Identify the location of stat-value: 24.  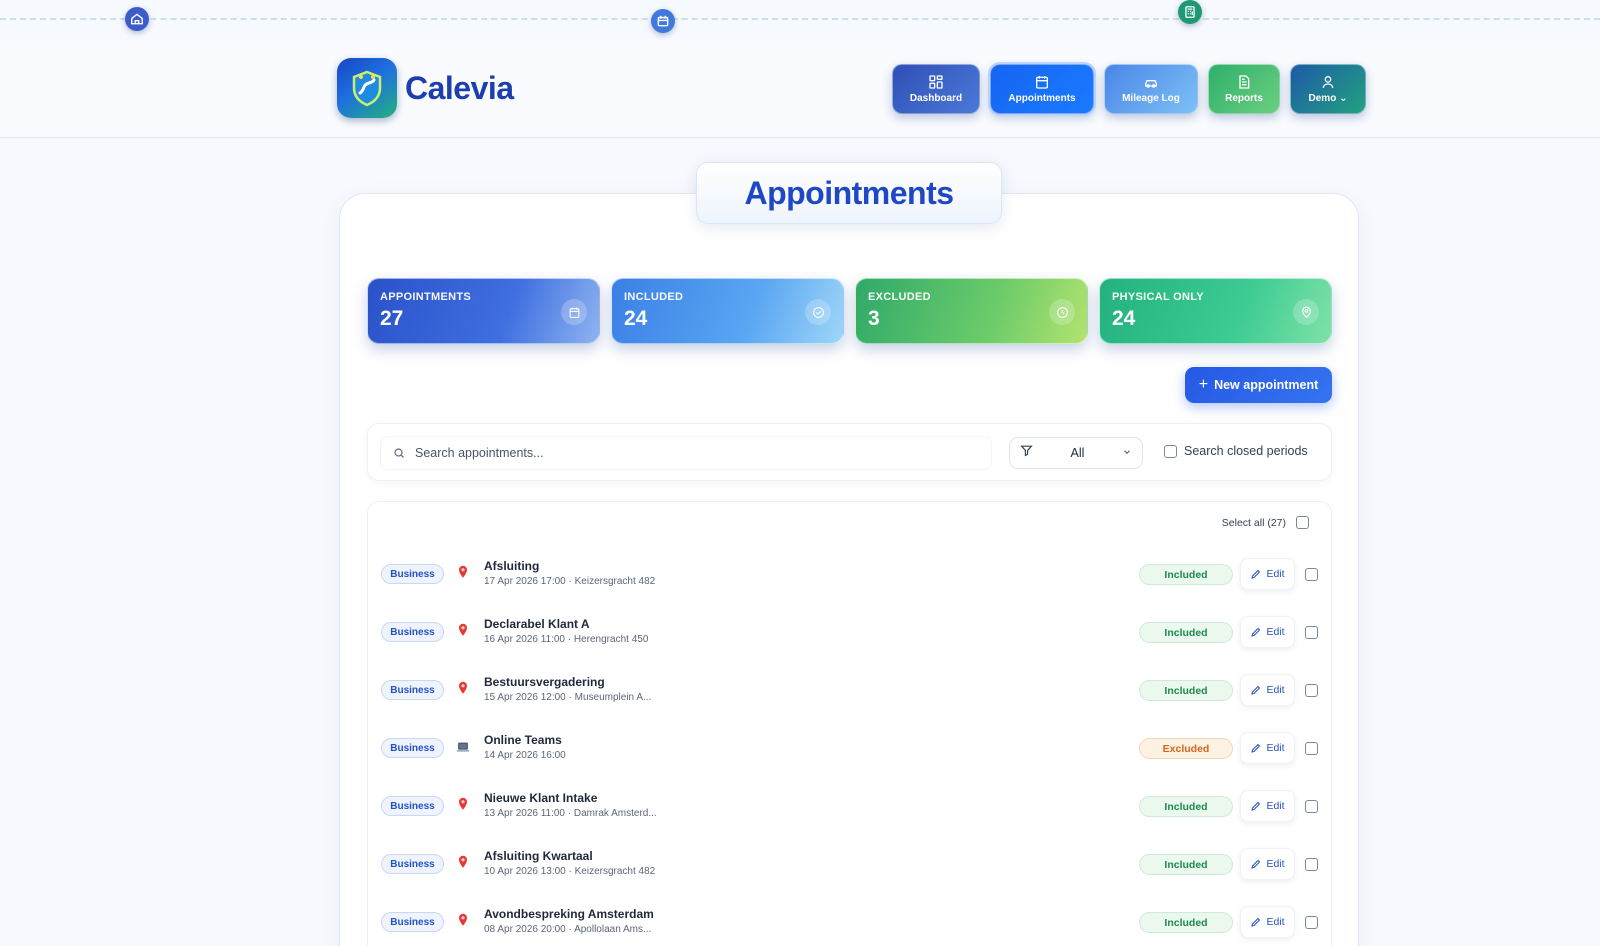
(1124, 318).